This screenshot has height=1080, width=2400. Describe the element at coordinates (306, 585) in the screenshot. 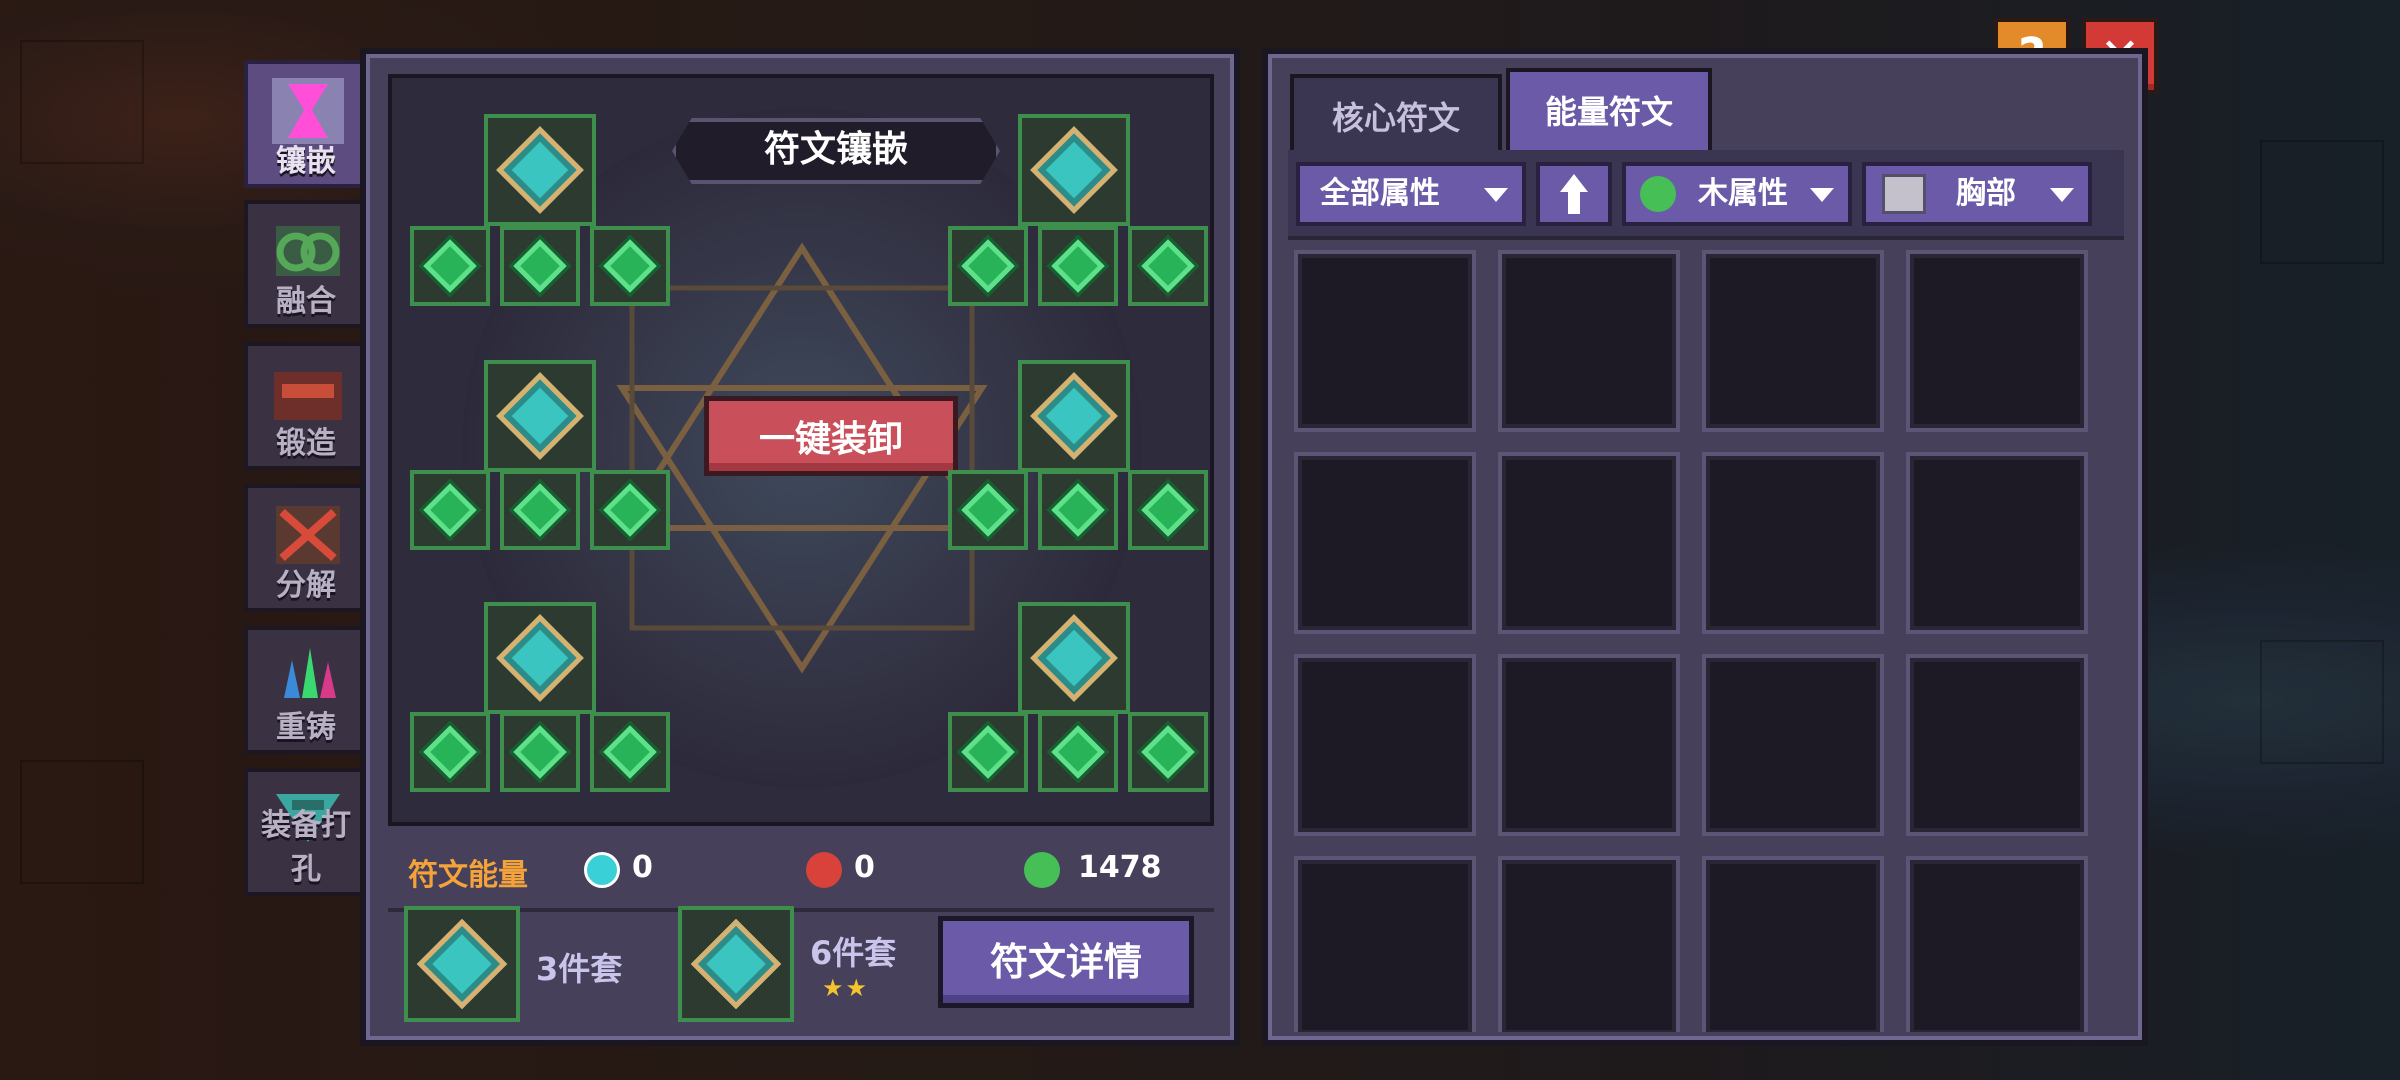

I see `side-tab-label: 分解` at that location.